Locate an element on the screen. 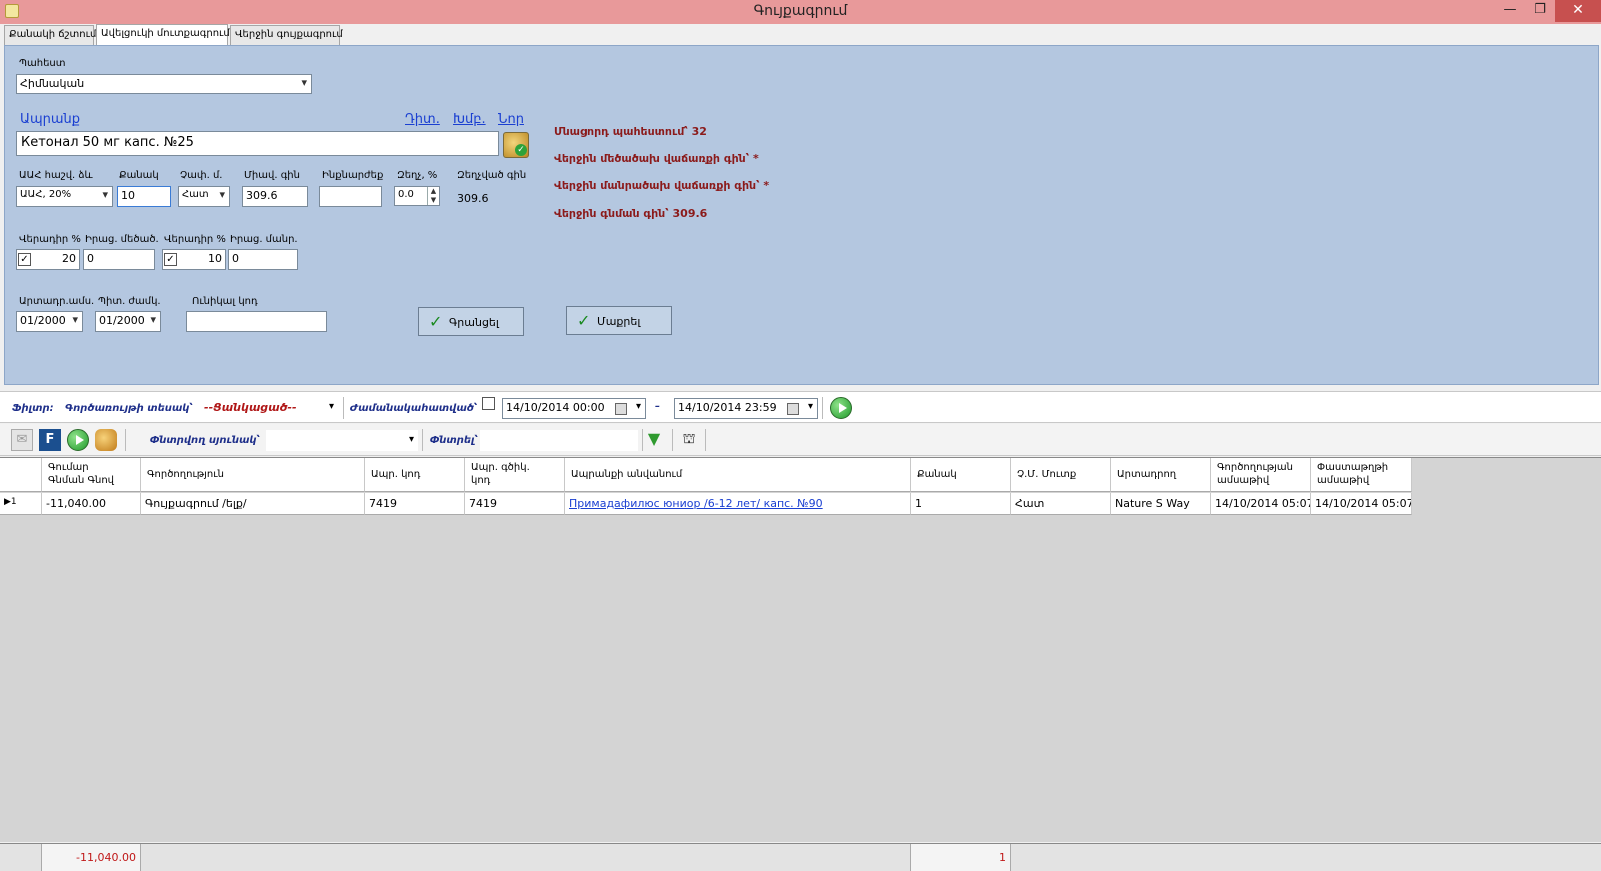  minimize-button: — is located at coordinates (1510, 11).